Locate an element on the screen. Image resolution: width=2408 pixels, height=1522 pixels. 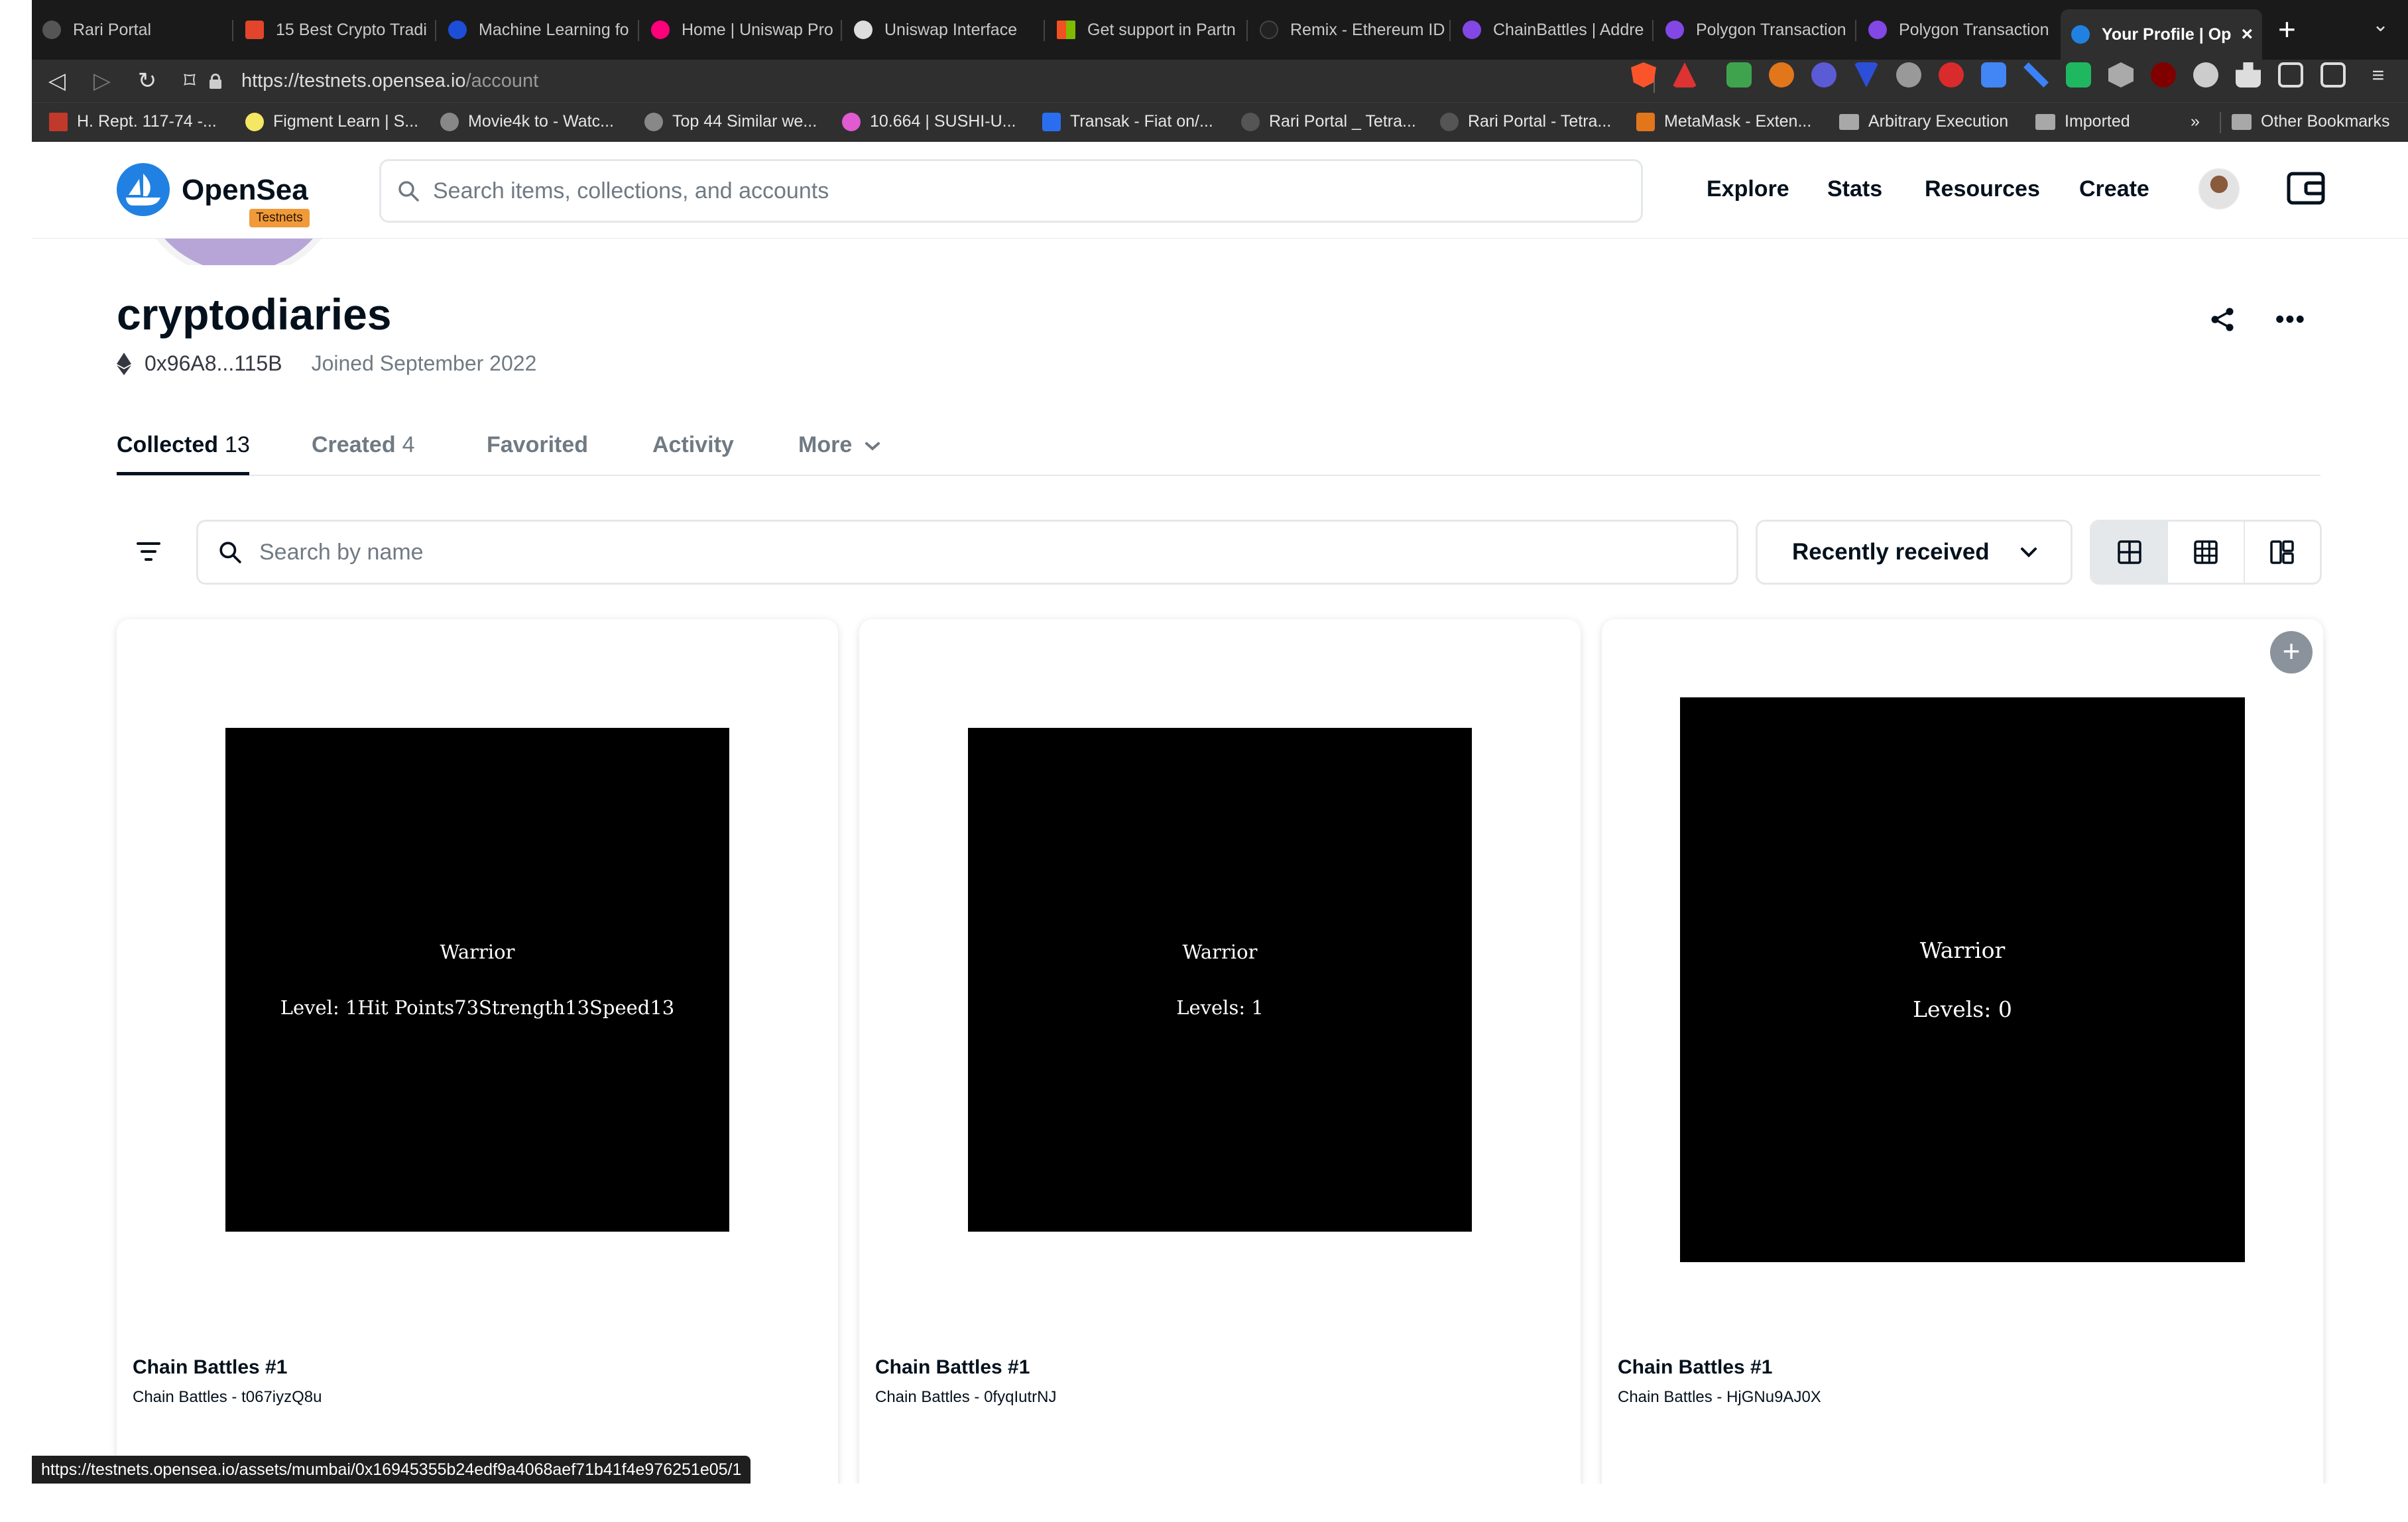
bookmark-folder: Arbitrary Execution is located at coordinates (1924, 122).